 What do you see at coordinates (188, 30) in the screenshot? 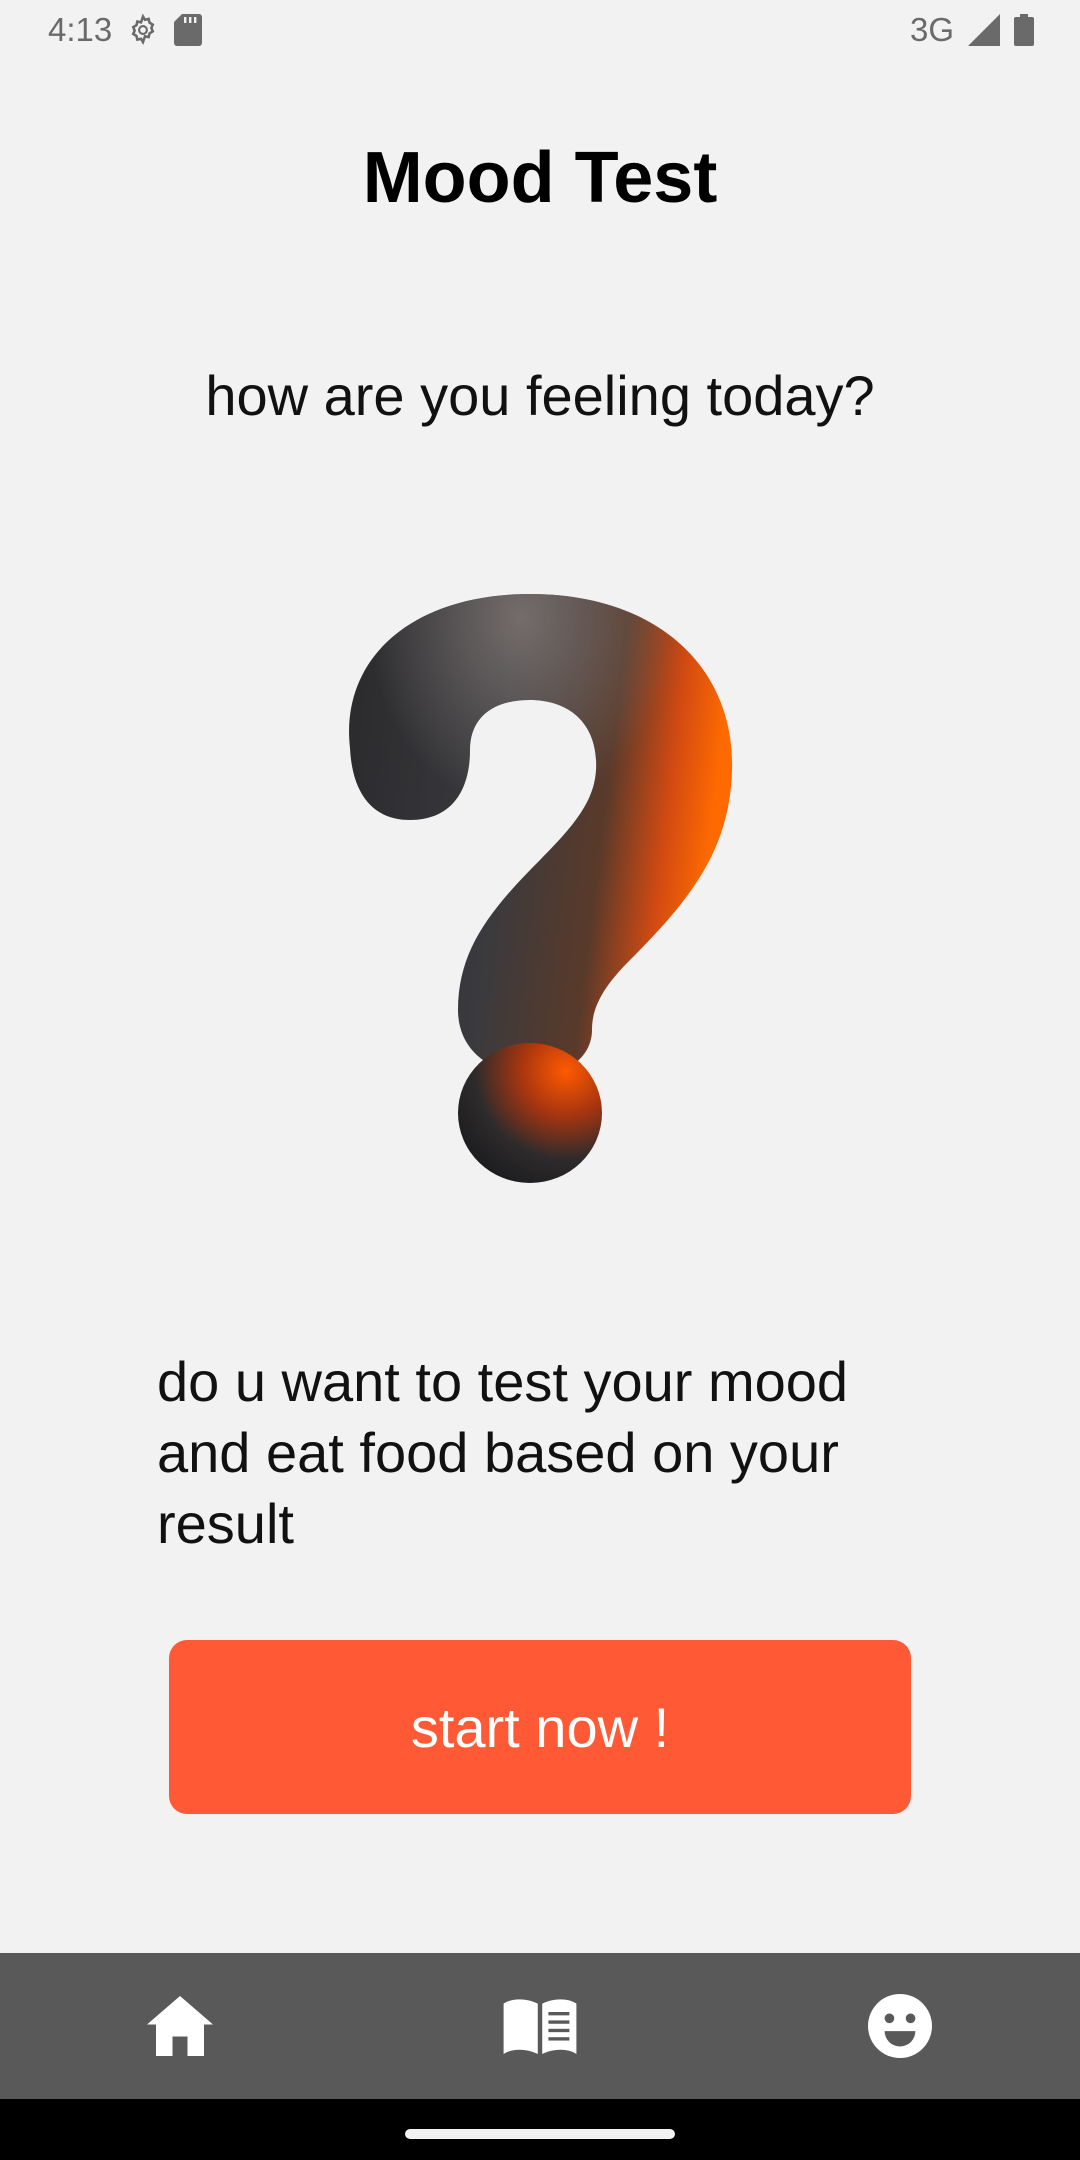
I see `sd-card-icon` at bounding box center [188, 30].